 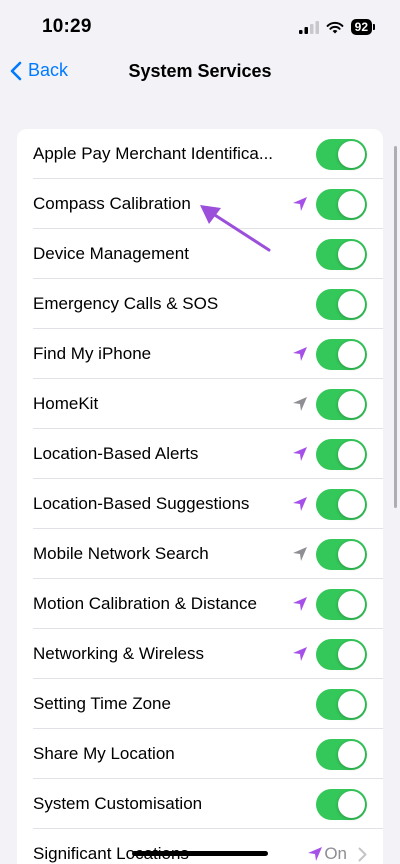 I want to click on list-item: Networking & Wireless, so click(x=200, y=654).